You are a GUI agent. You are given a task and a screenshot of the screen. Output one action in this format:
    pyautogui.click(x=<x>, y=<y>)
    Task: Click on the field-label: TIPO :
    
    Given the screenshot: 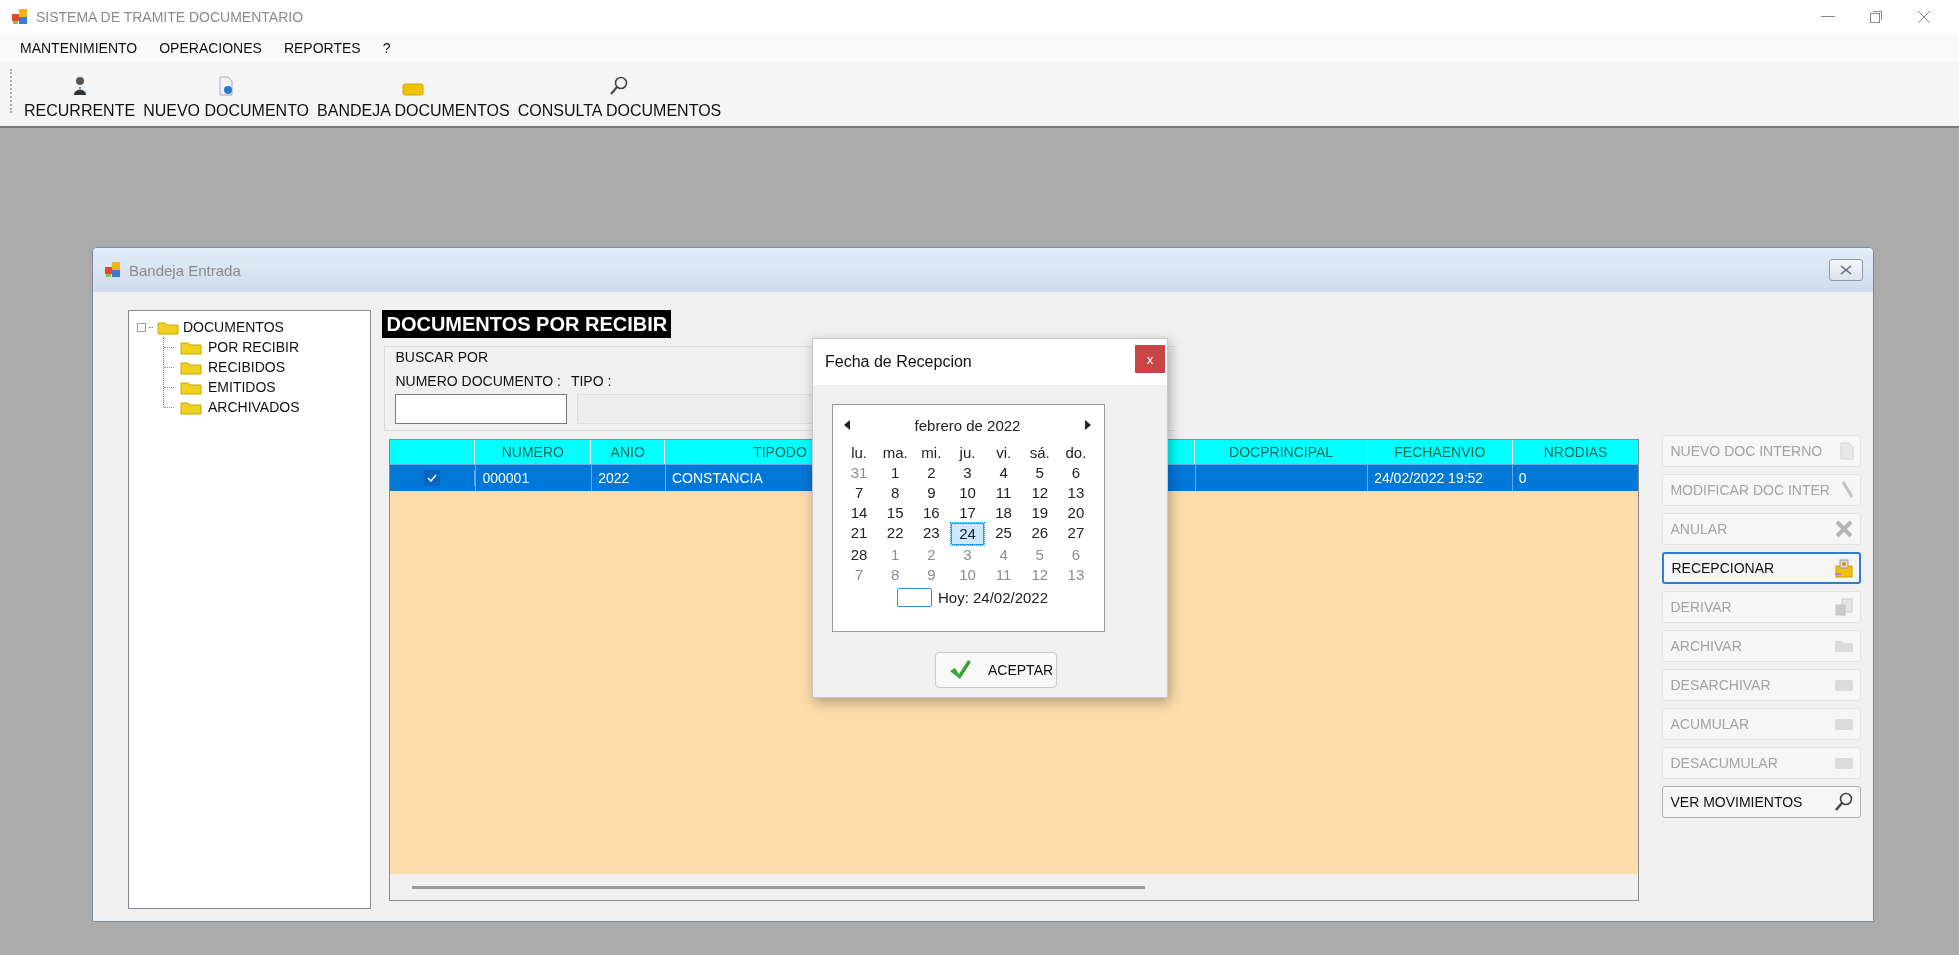 What is the action you would take?
    pyautogui.click(x=591, y=381)
    